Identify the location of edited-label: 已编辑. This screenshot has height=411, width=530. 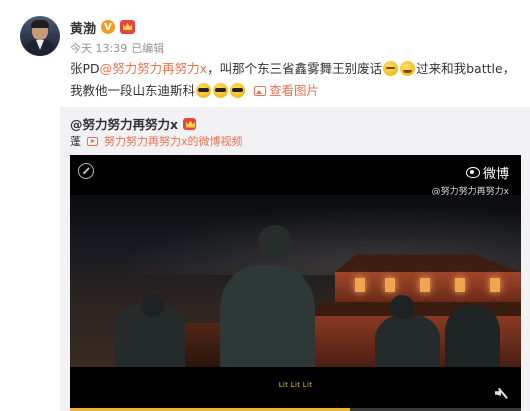
(147, 48).